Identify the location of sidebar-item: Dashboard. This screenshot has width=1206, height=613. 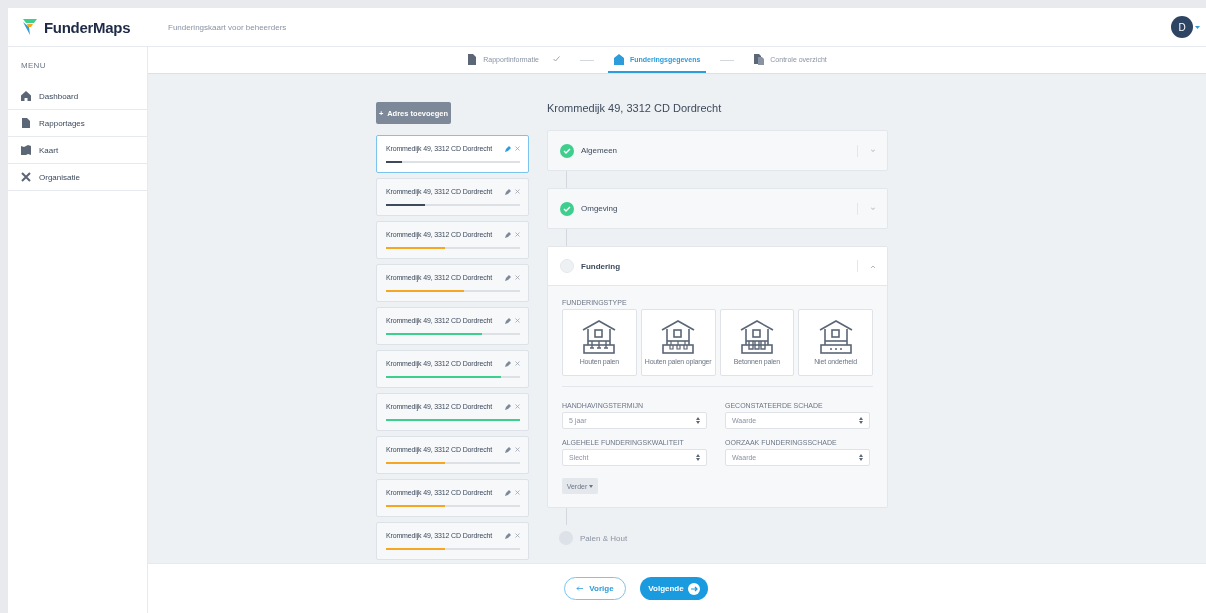
(77, 96).